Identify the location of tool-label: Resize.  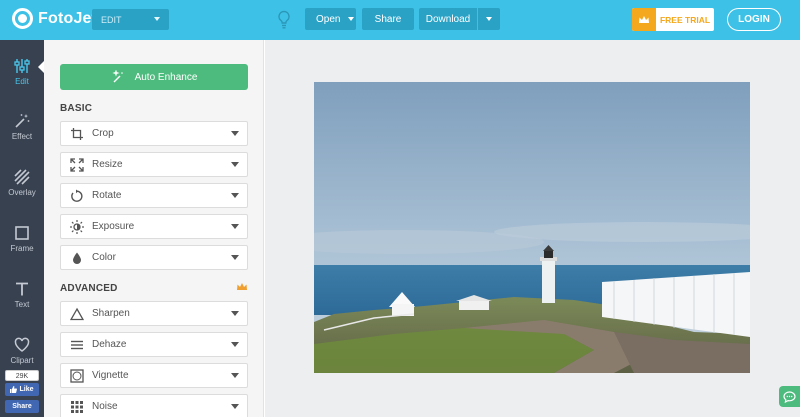
(107, 164).